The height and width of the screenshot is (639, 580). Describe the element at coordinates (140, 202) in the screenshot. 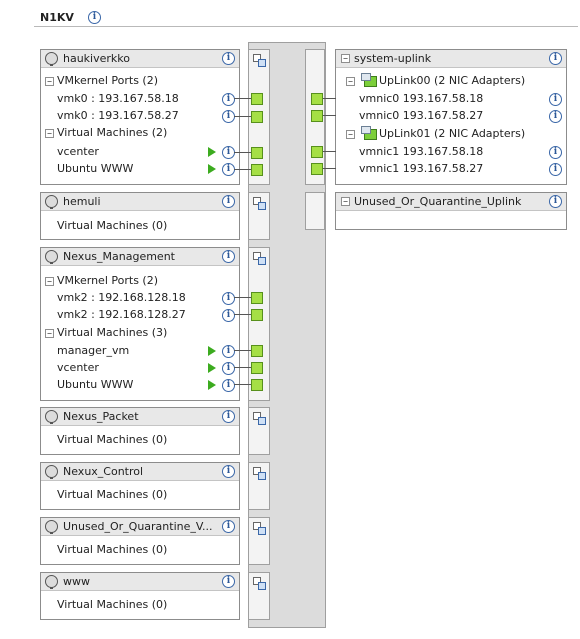

I see `portgroup-header: hemuli i` at that location.